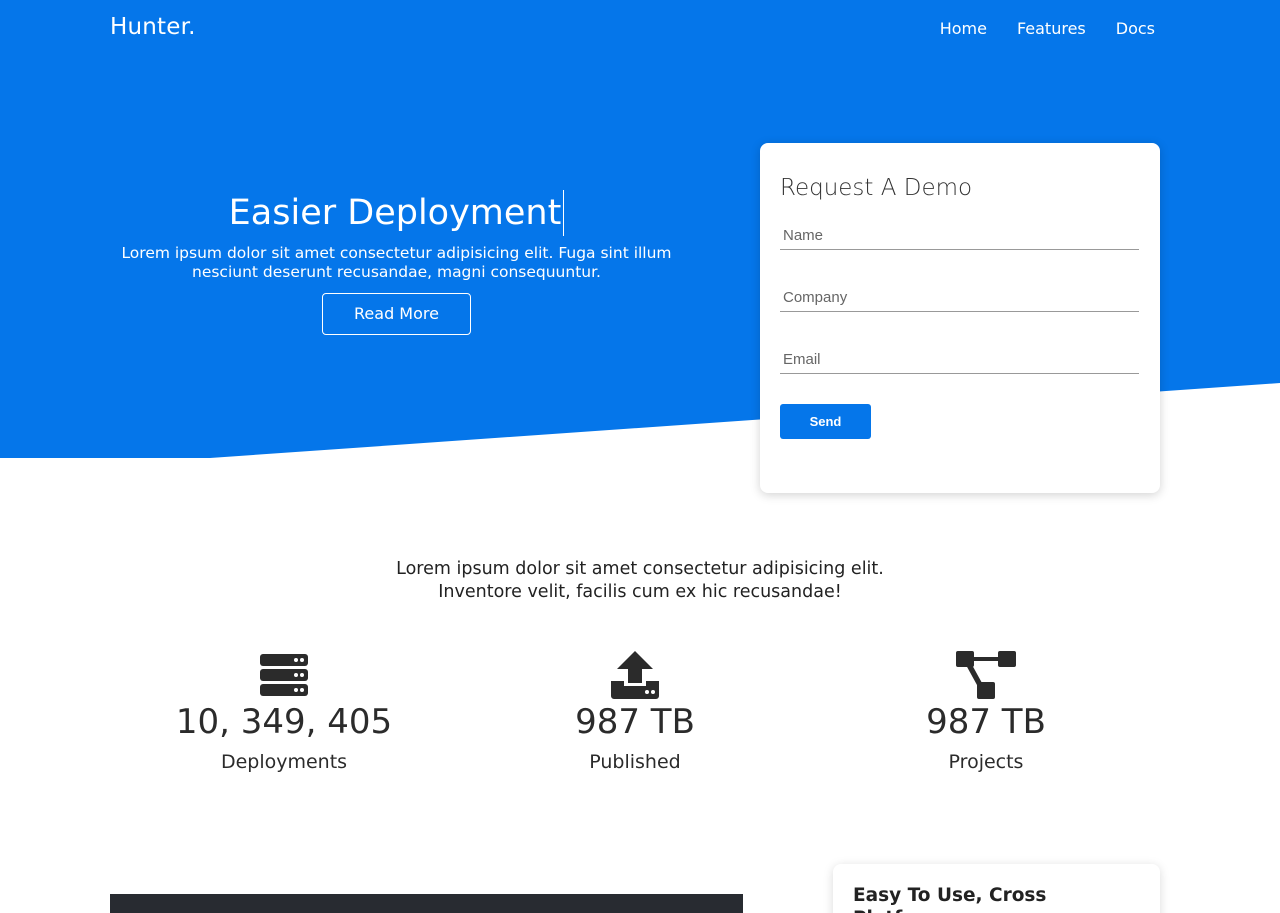 The width and height of the screenshot is (1280, 913). Describe the element at coordinates (284, 762) in the screenshot. I see `stat-label: Deployments` at that location.